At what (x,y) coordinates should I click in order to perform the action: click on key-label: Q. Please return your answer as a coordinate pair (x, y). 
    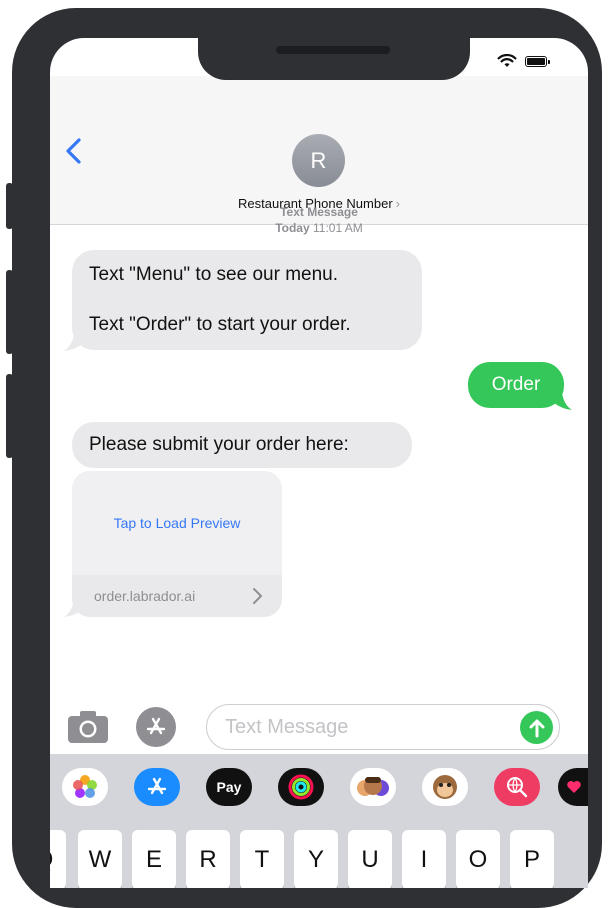
    Looking at the image, I should click on (51, 860).